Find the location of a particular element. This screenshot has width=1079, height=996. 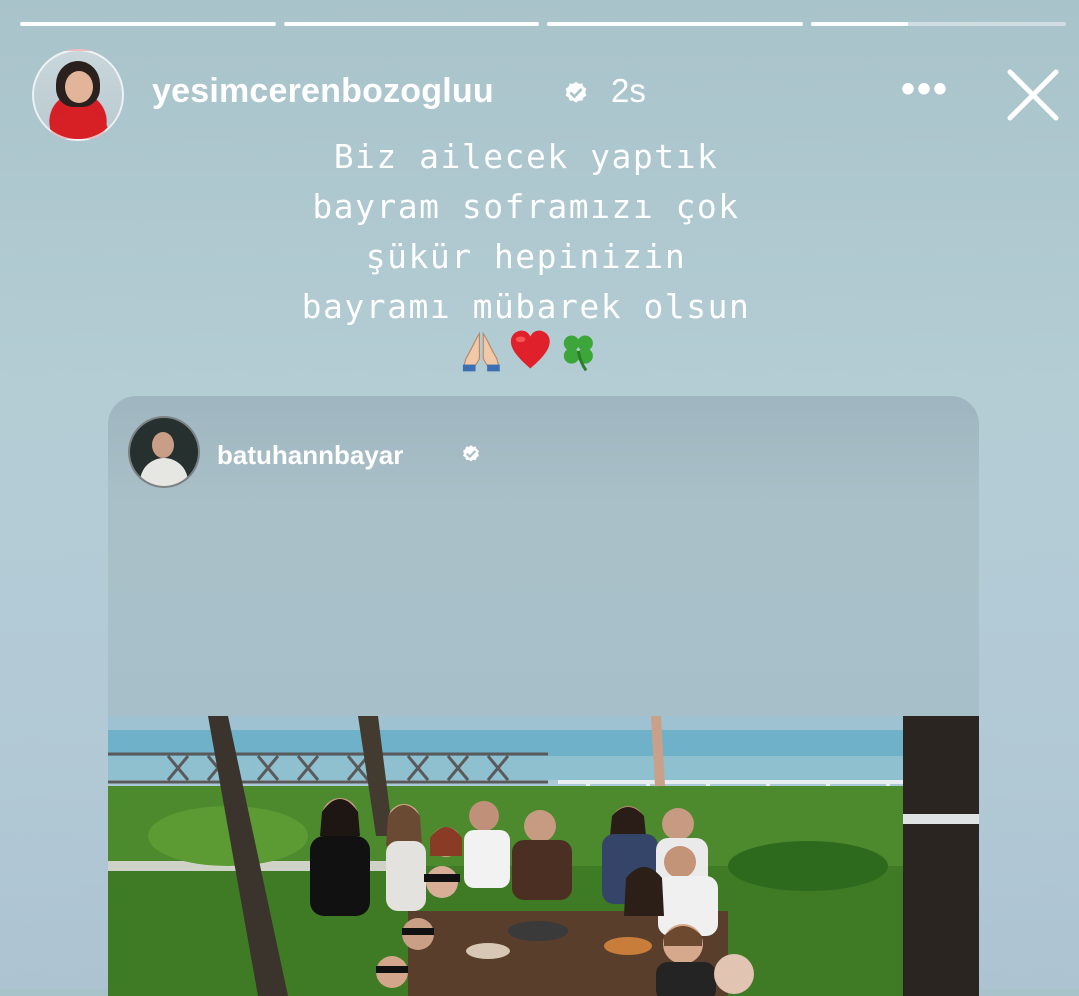

caption-line: şükür hepinizin is located at coordinates (526, 256).